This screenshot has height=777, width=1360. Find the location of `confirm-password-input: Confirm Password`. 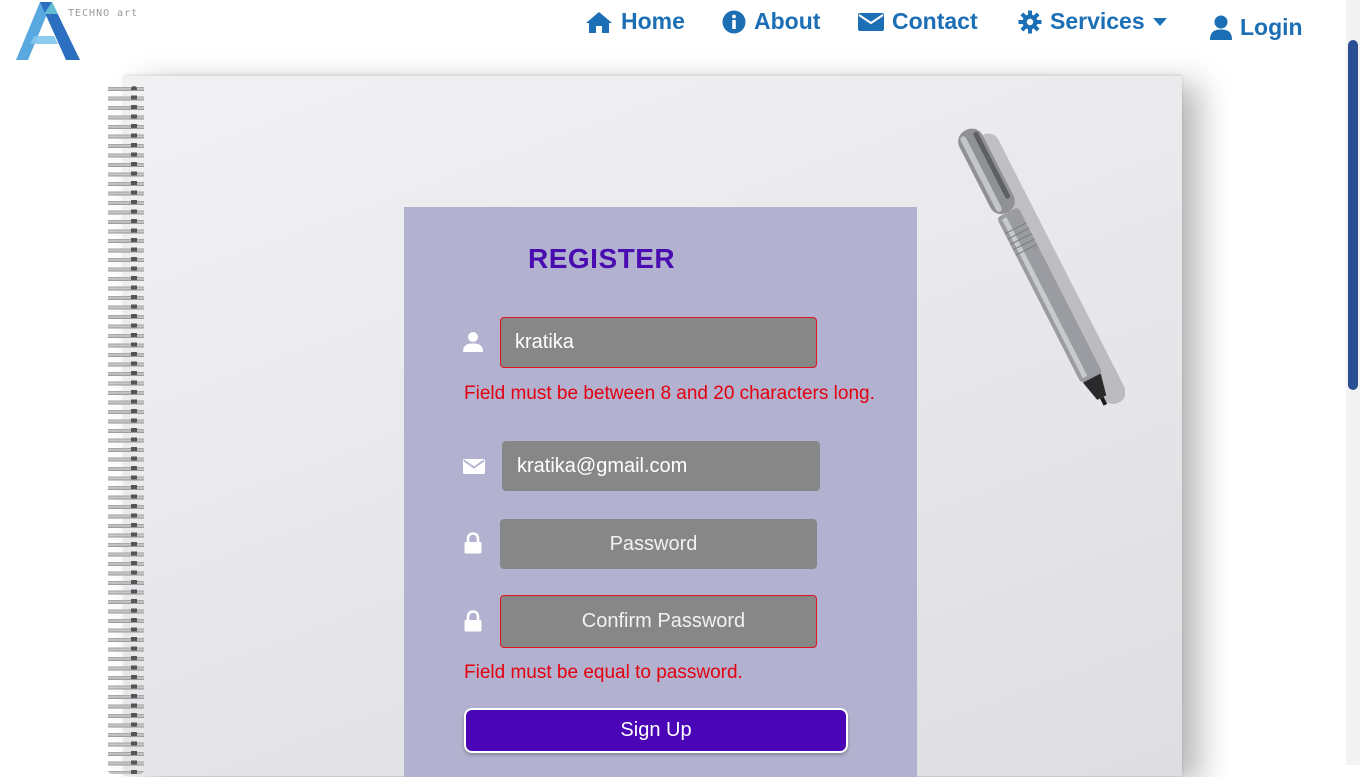

confirm-password-input: Confirm Password is located at coordinates (658, 621).